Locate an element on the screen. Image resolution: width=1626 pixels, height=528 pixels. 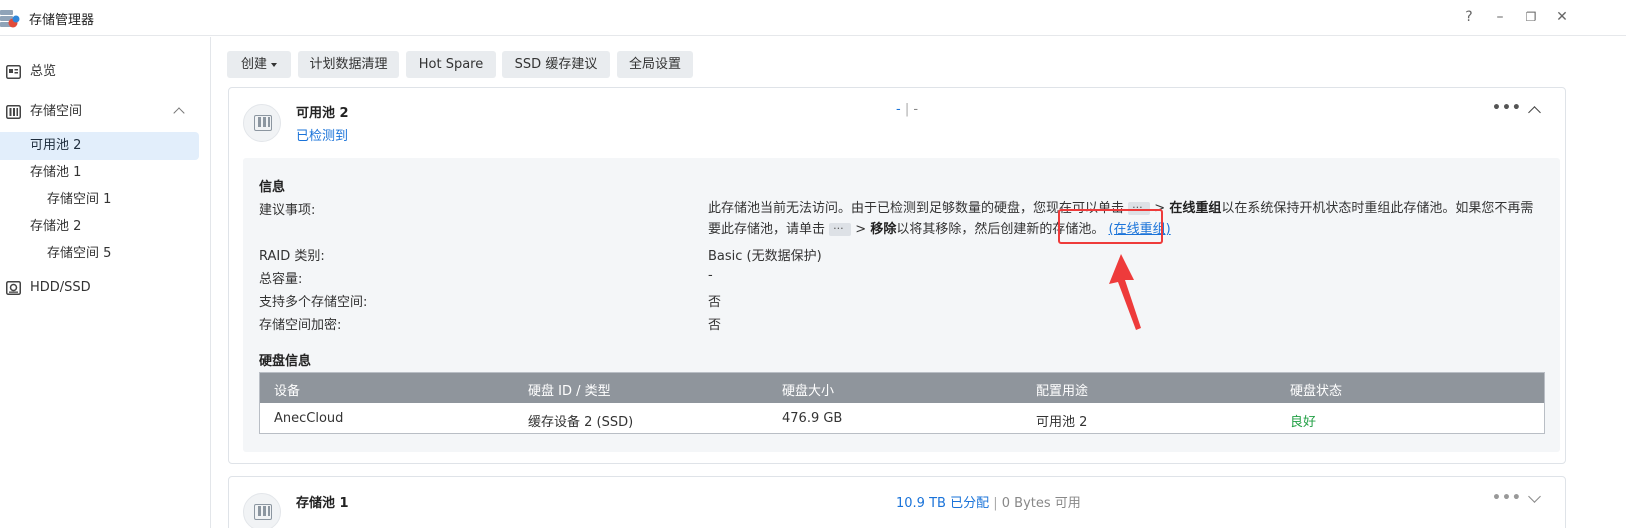
sidebar-item-volume-5: 存储空间 5 is located at coordinates (99, 254).